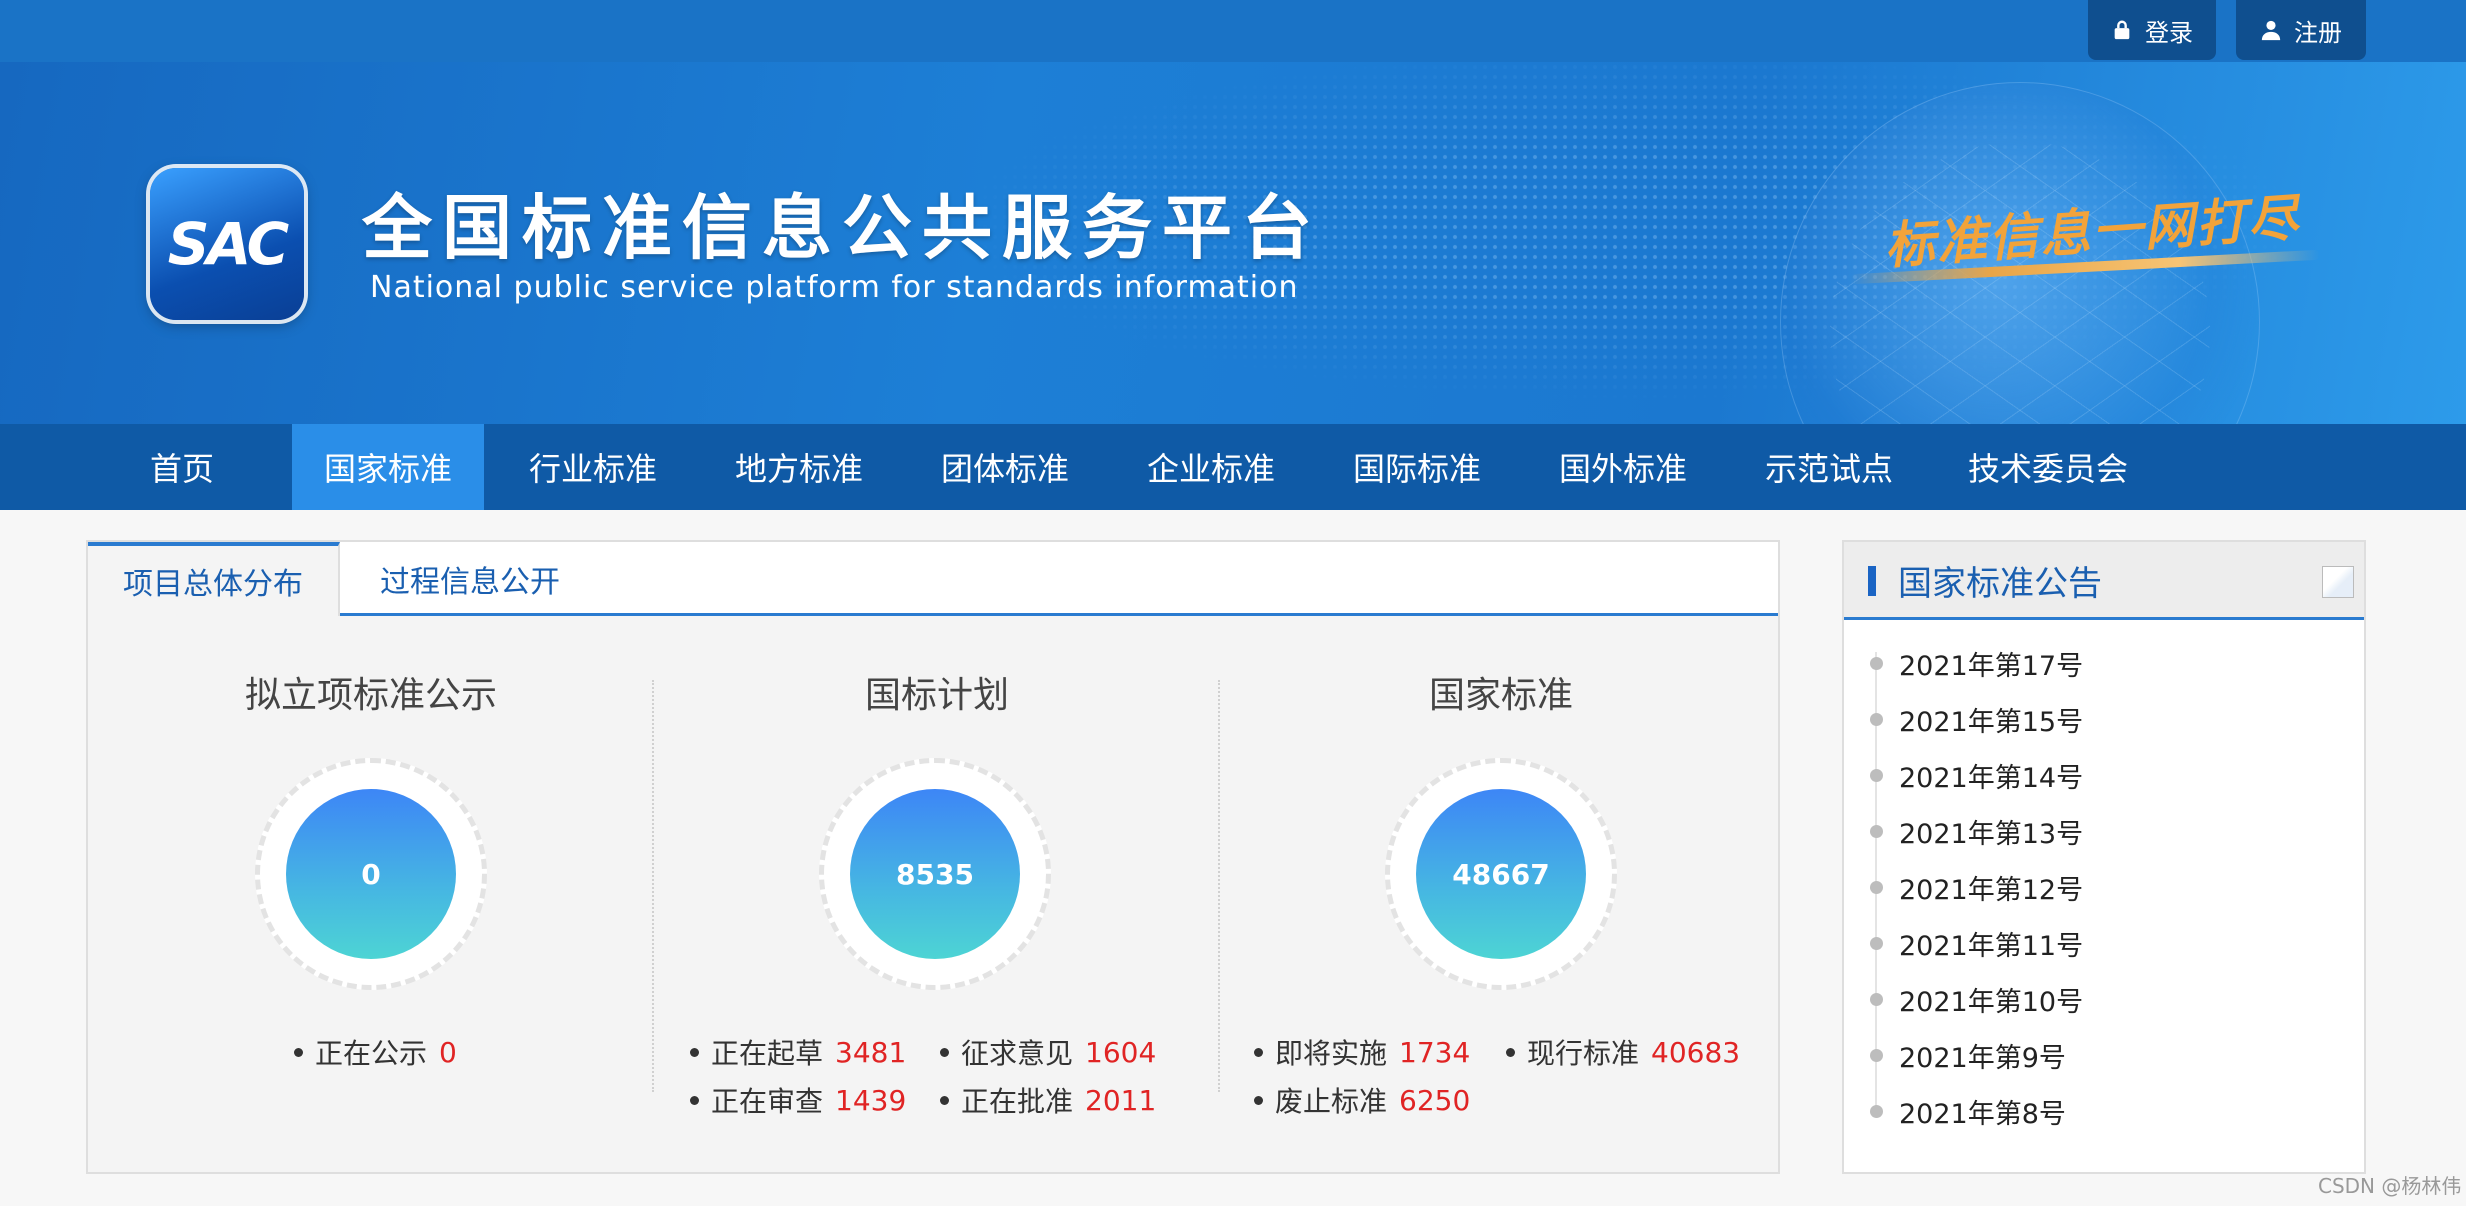 The width and height of the screenshot is (2466, 1206). I want to click on stat-value: 1439, so click(871, 1100).